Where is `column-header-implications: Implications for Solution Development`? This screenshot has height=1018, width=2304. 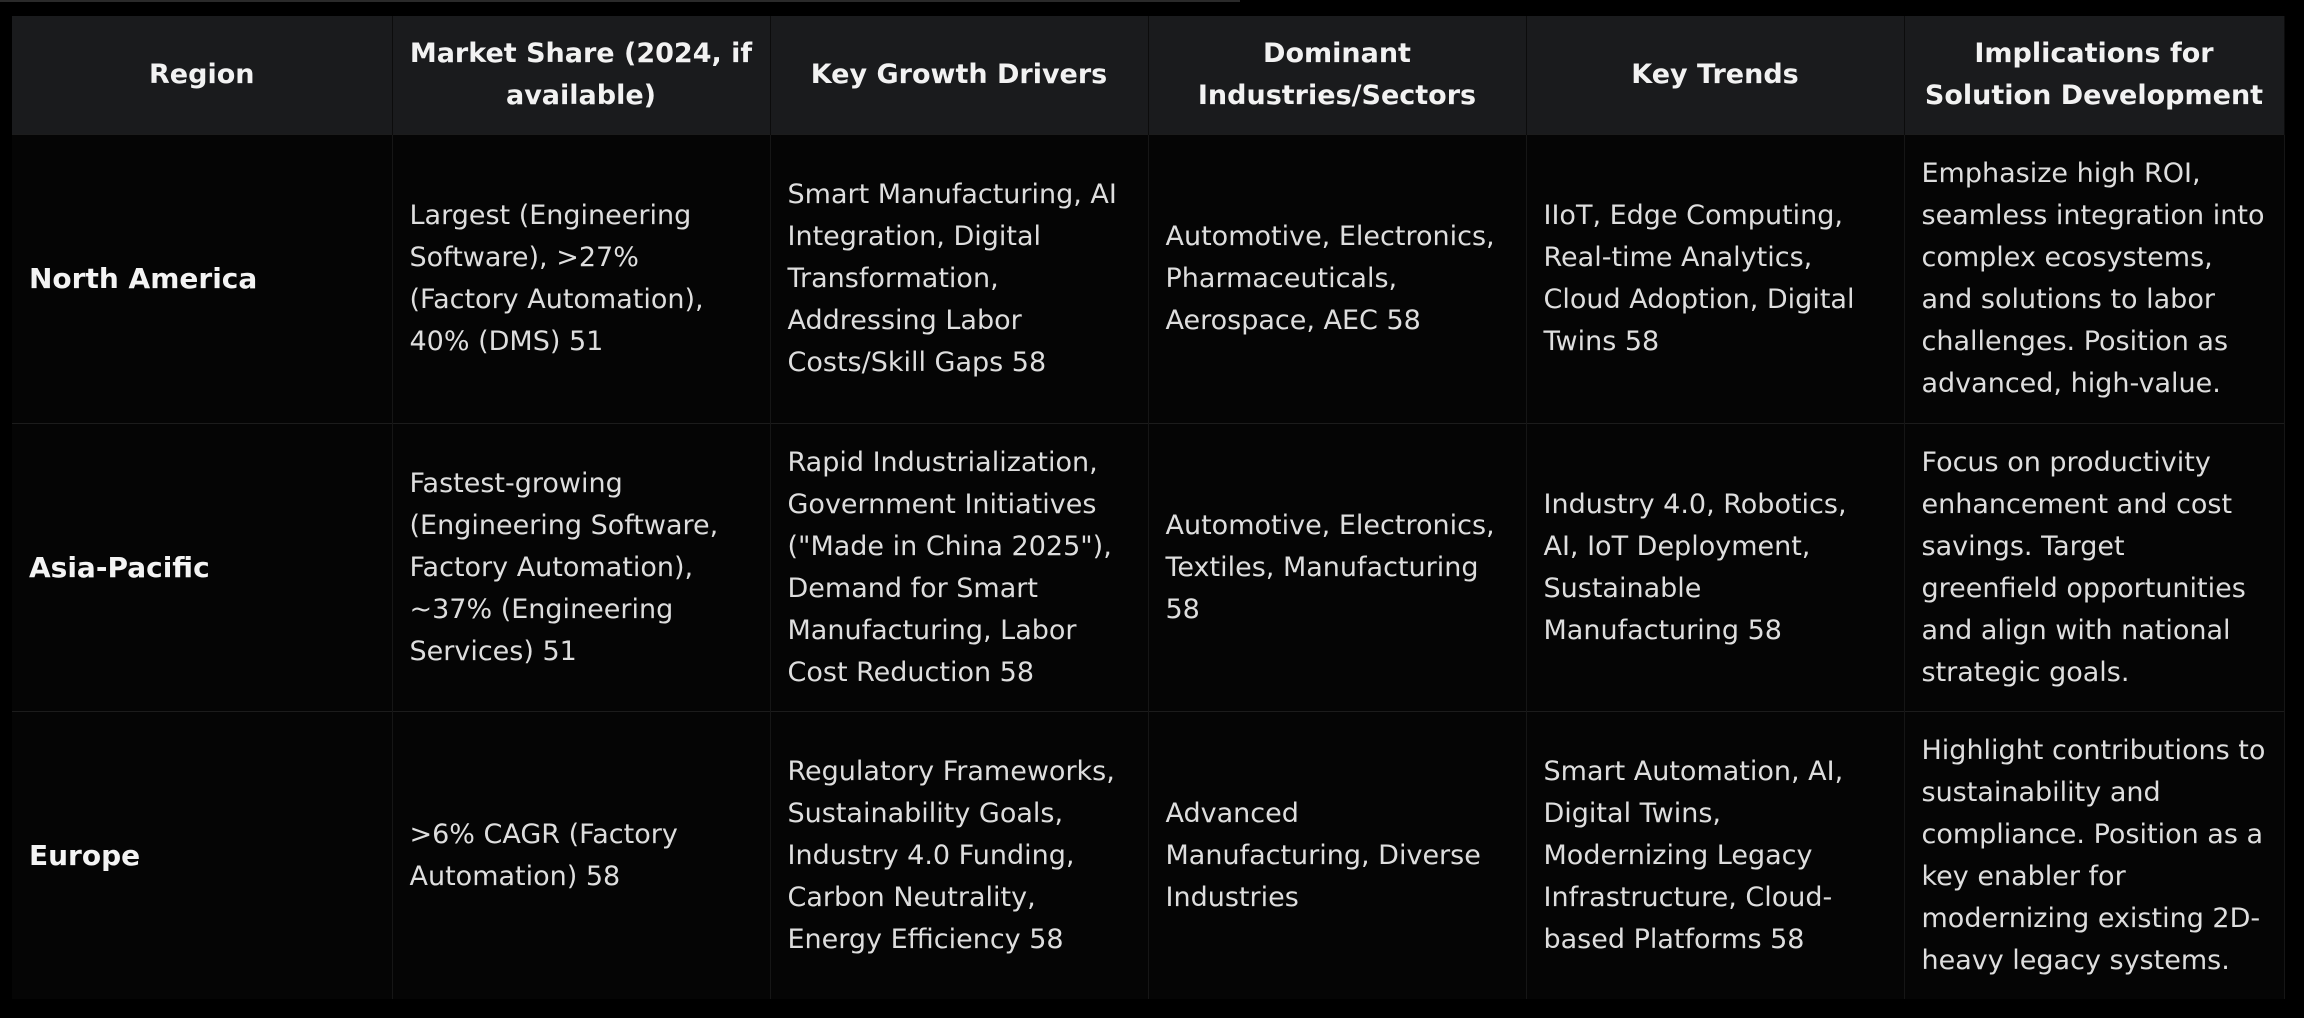 column-header-implications: Implications for Solution Development is located at coordinates (2094, 75).